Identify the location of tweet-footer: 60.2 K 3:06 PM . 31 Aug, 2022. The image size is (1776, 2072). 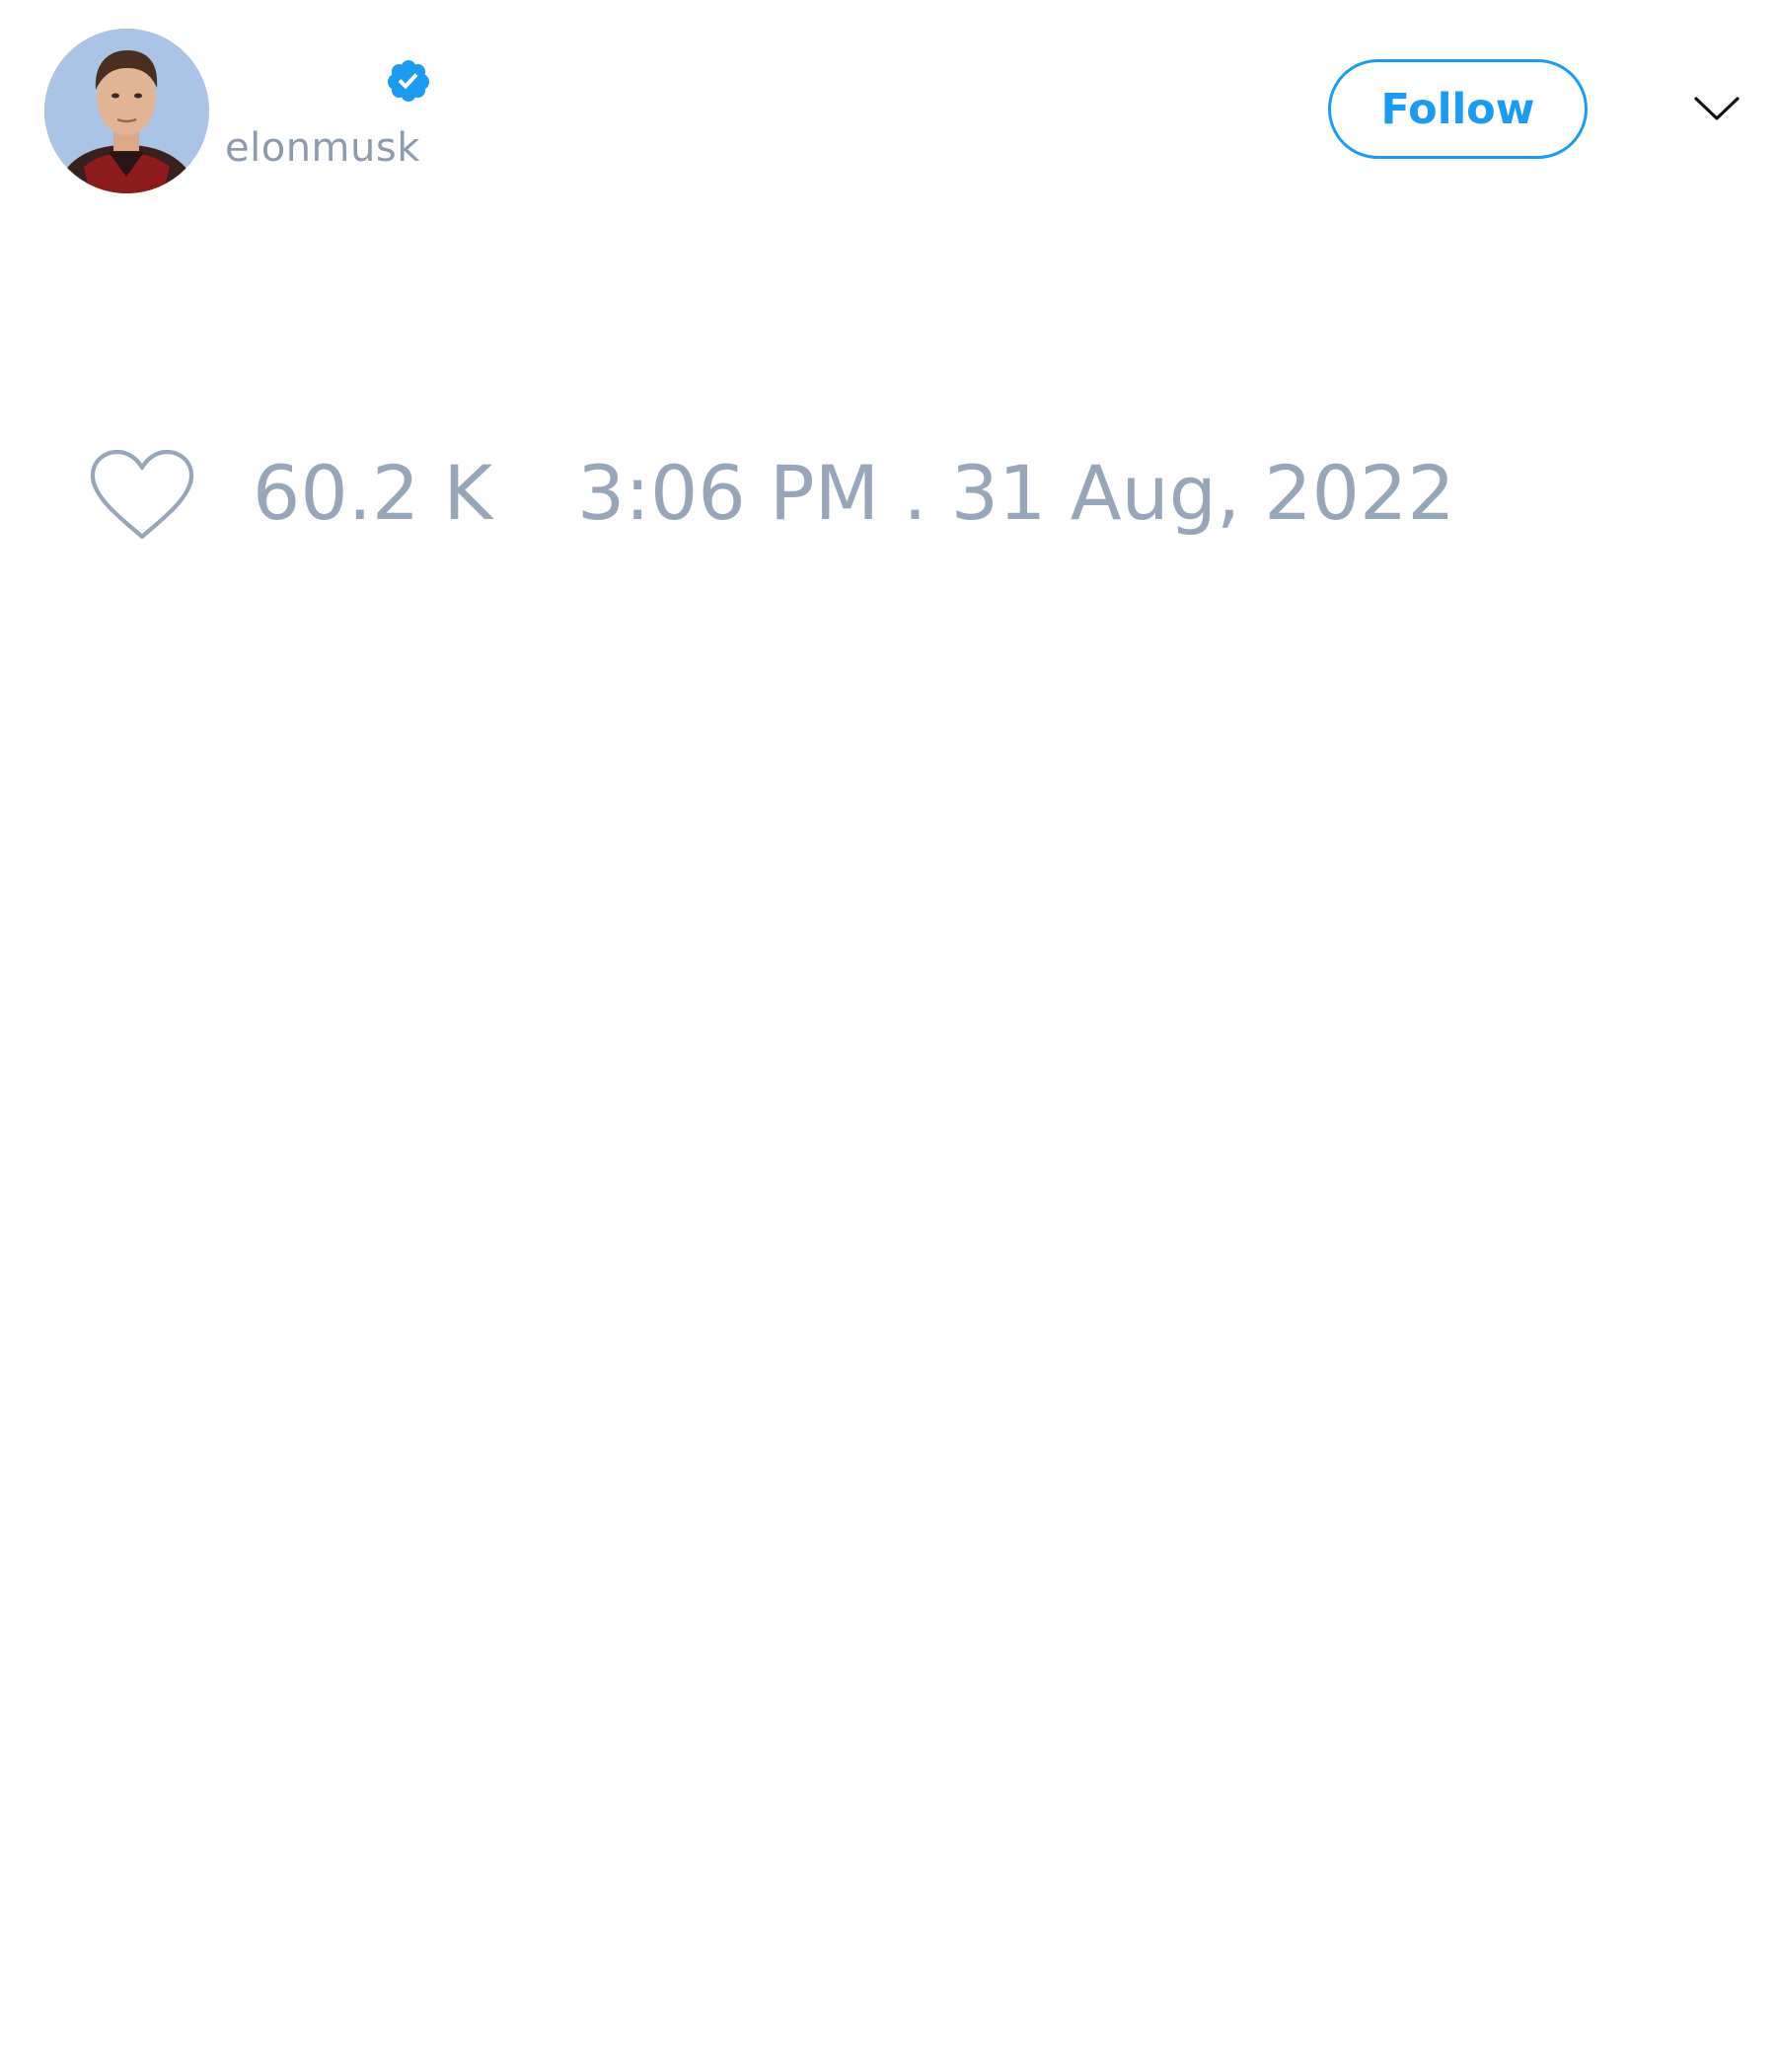
(888, 493).